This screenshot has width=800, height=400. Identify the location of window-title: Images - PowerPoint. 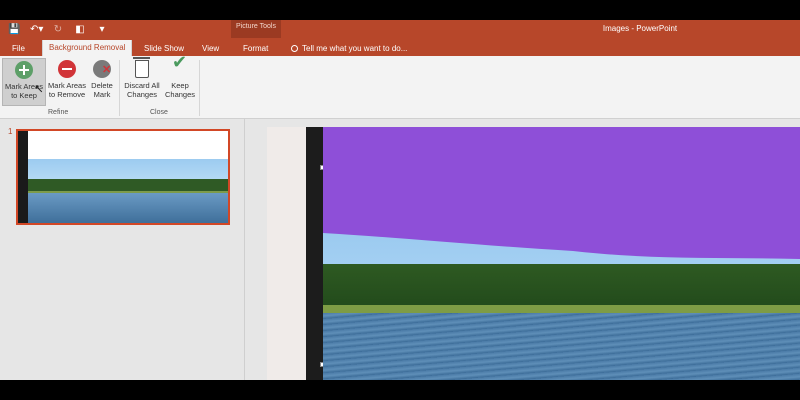
(640, 28).